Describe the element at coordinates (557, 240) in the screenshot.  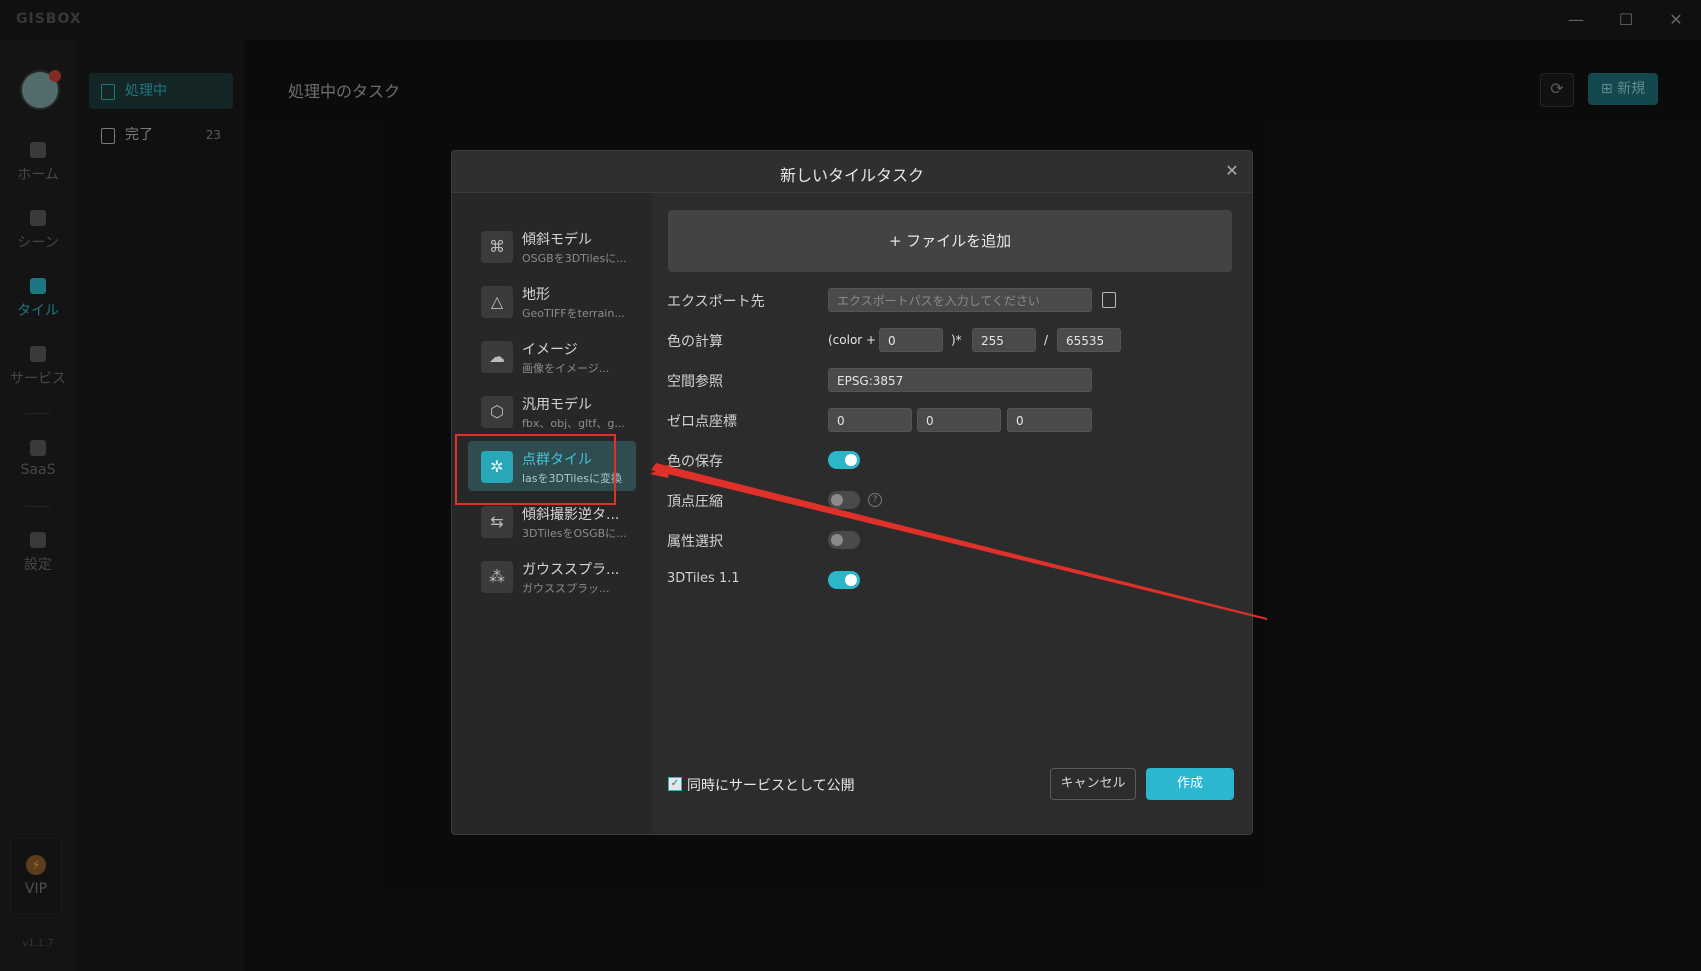
I see `tile-type-name: 傾斜モデル` at that location.